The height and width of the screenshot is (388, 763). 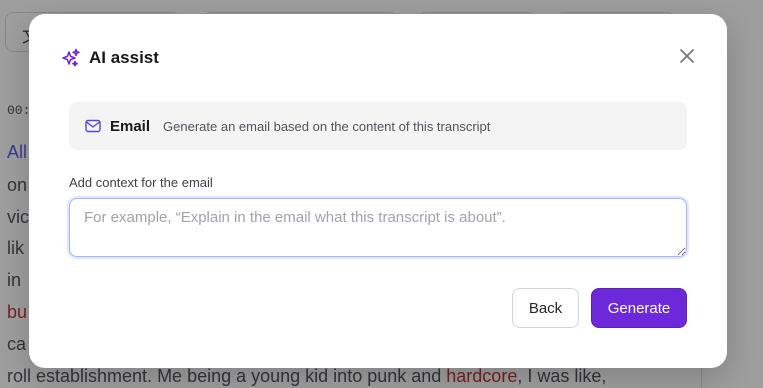 I want to click on mail-icon, so click(x=93, y=126).